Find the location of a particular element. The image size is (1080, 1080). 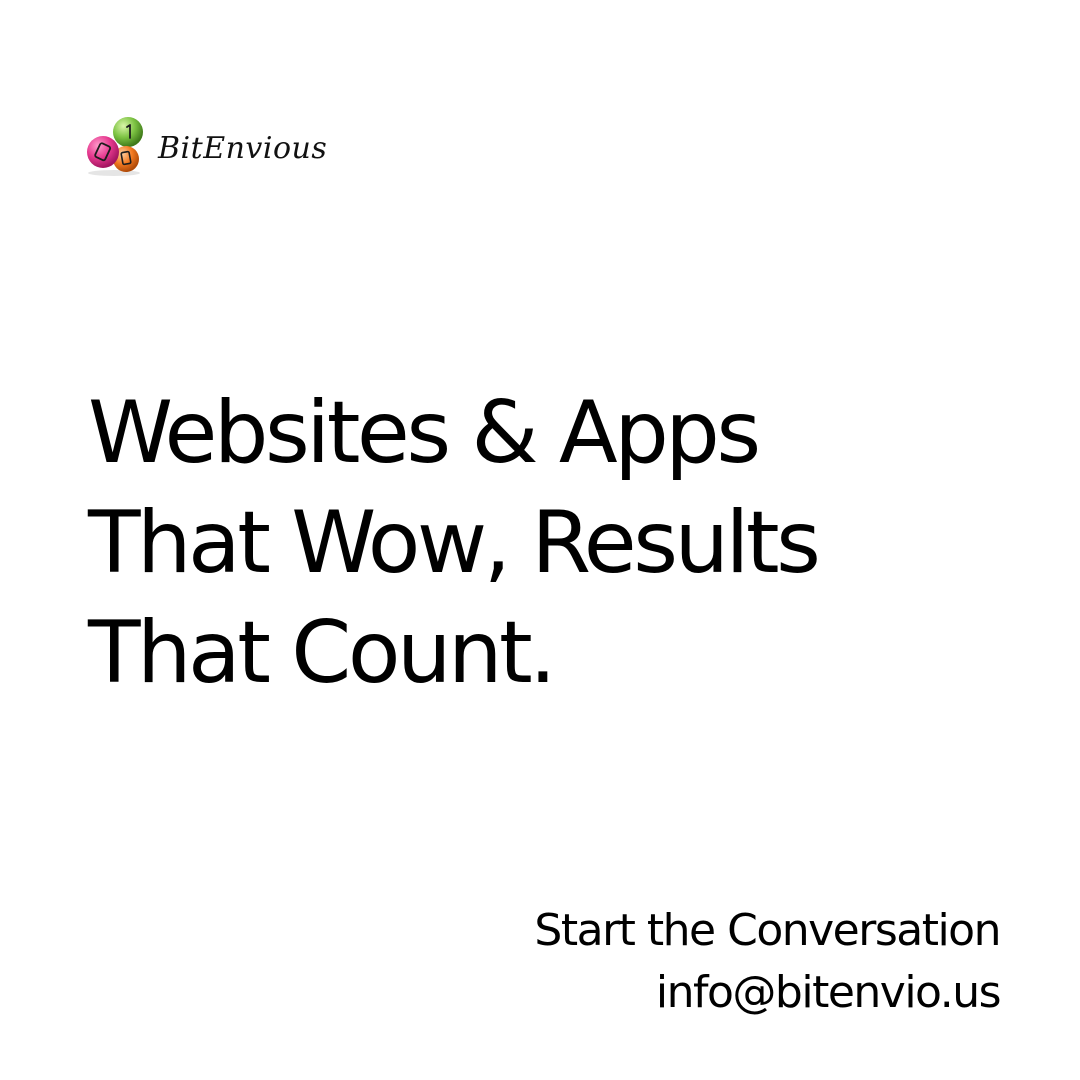

logo-wordmark: BitEnvious is located at coordinates (242, 148).